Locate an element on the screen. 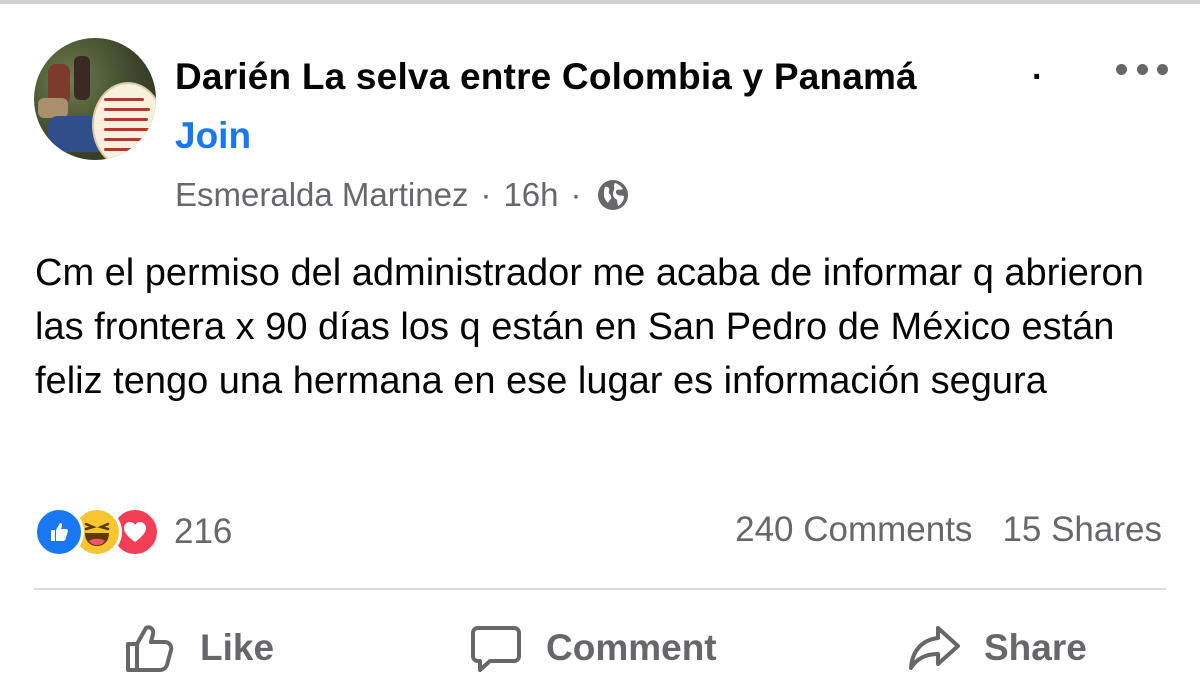 This screenshot has height=693, width=1200. reactions-summary: 216 is located at coordinates (133, 532).